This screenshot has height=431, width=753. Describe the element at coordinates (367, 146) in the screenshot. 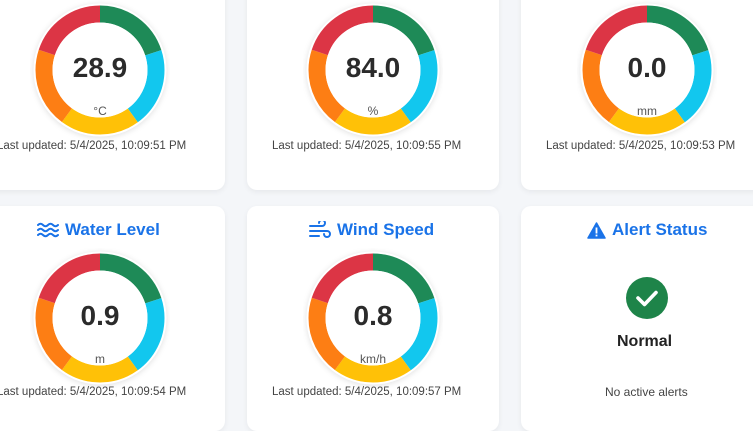

I see `humidity-last-updated: Last updated: 5/4/2025, 10:09:55 PM` at that location.